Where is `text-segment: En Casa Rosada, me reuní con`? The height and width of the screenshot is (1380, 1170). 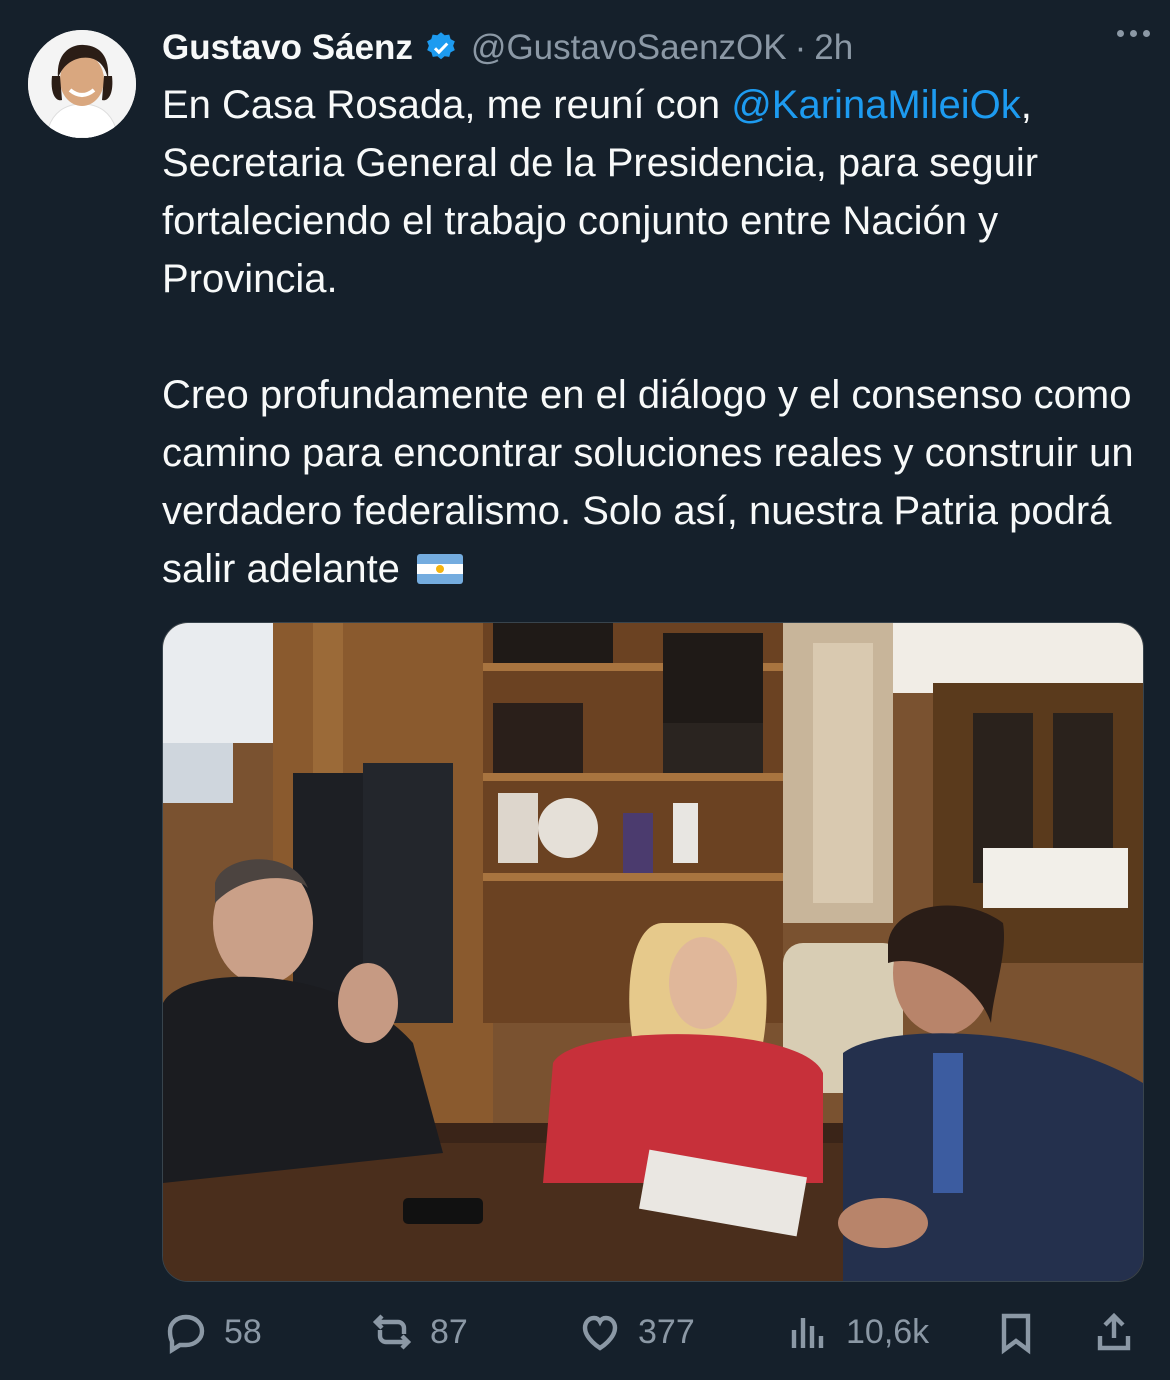
text-segment: En Casa Rosada, me reuní con is located at coordinates (447, 105).